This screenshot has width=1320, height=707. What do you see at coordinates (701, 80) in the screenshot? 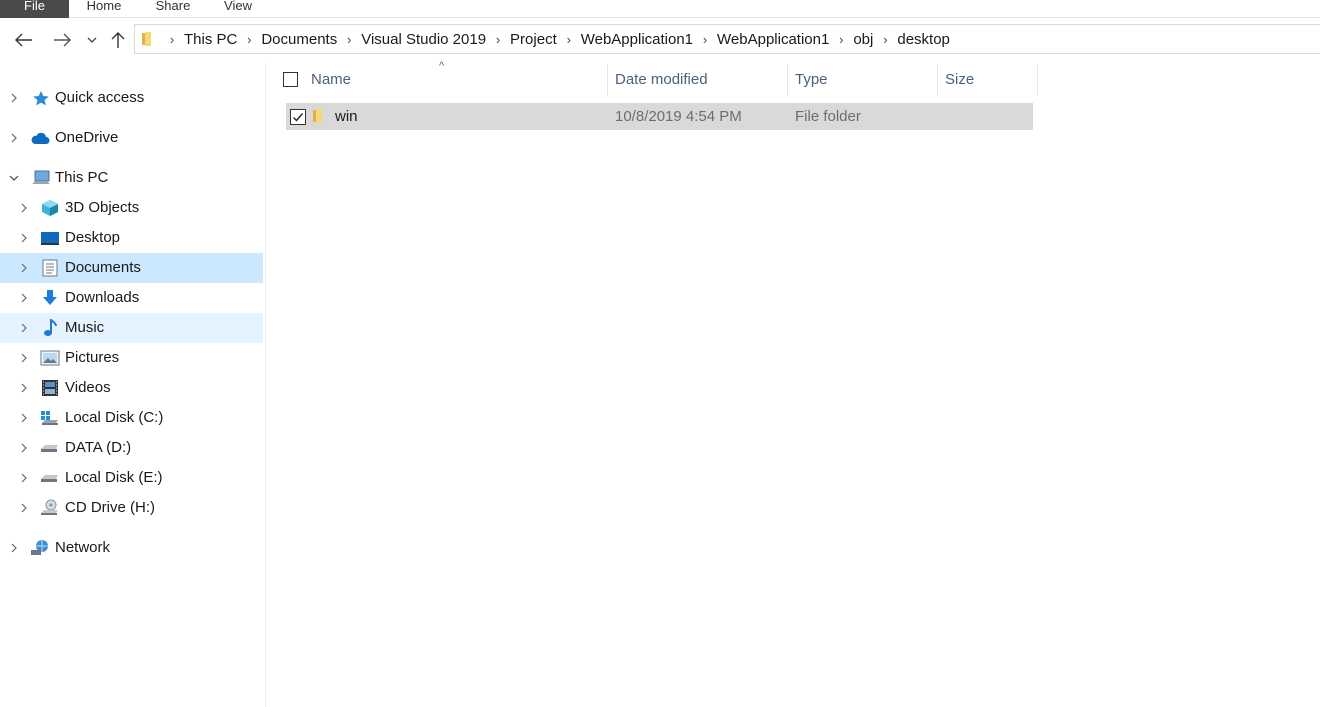
I see `column-header-date: Date modified` at bounding box center [701, 80].